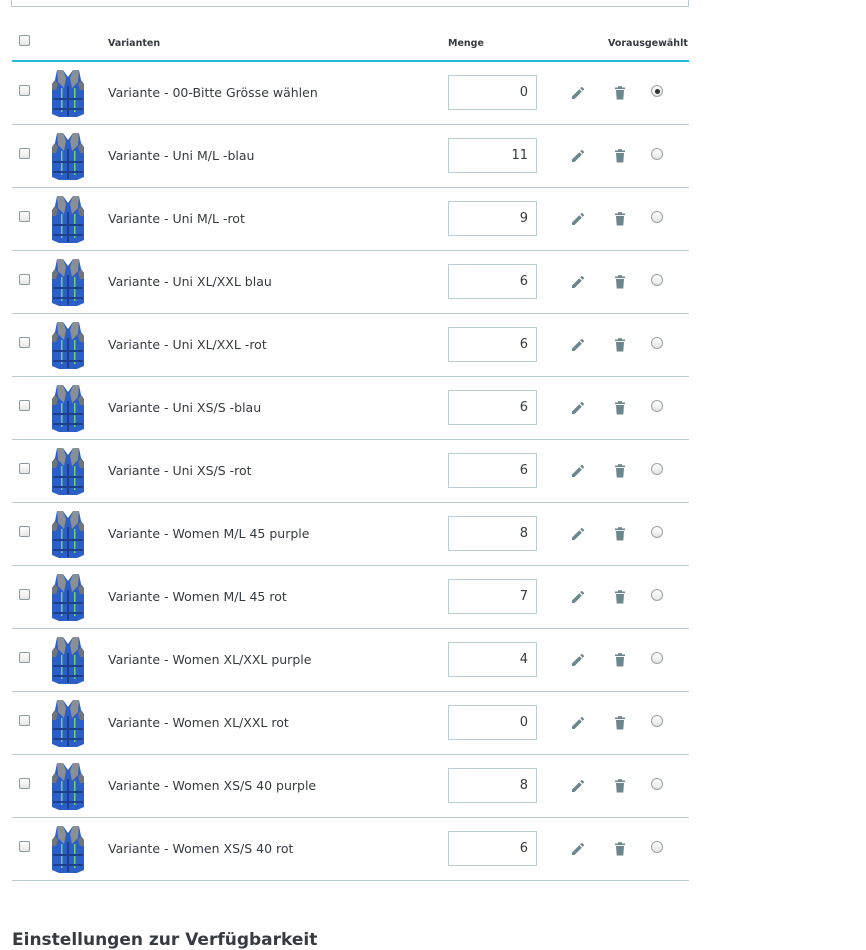  I want to click on table-row: Variante - Uni M/L -rot 9, so click(350, 219).